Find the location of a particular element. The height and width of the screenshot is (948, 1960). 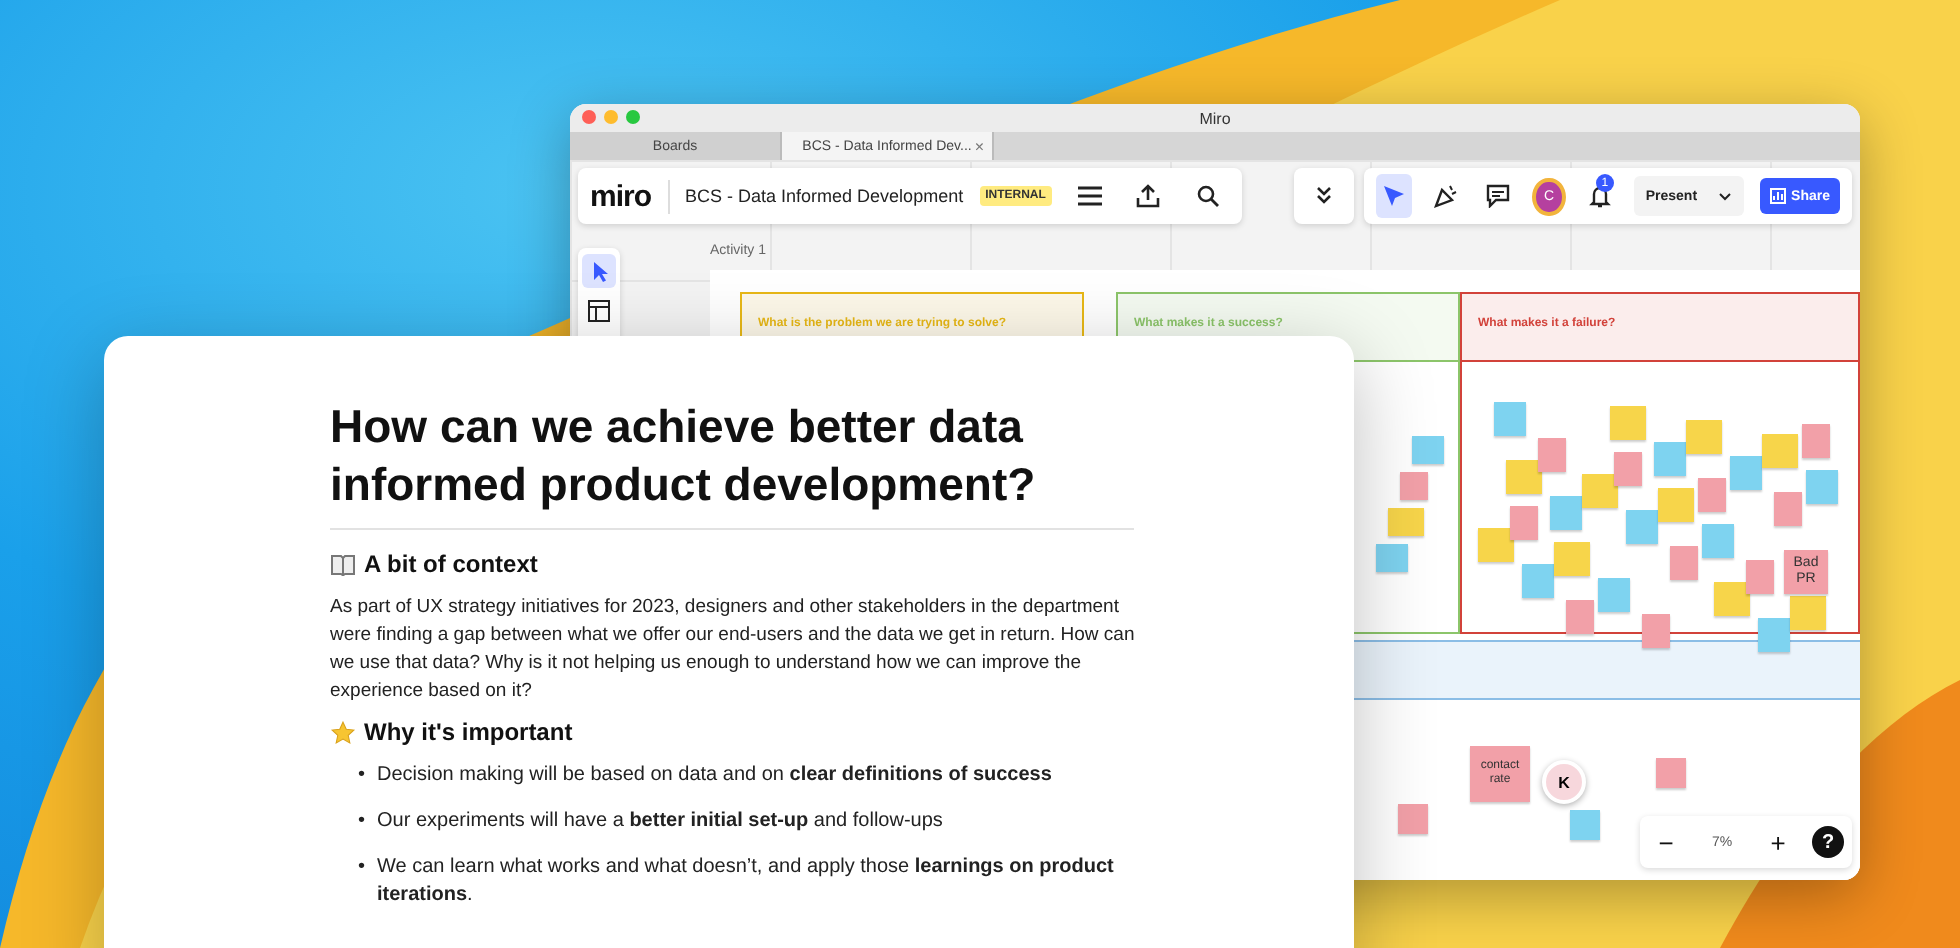

bell-icon is located at coordinates (1599, 196).